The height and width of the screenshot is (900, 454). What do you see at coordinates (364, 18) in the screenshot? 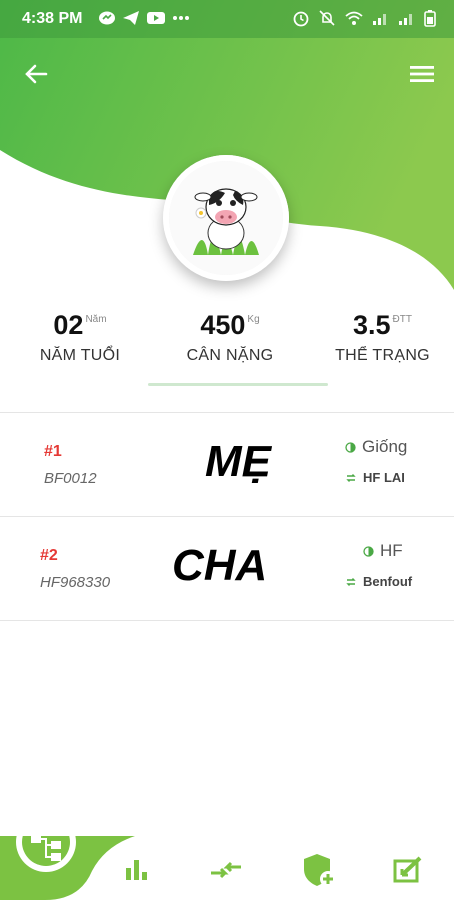
I see `status-right-icons` at bounding box center [364, 18].